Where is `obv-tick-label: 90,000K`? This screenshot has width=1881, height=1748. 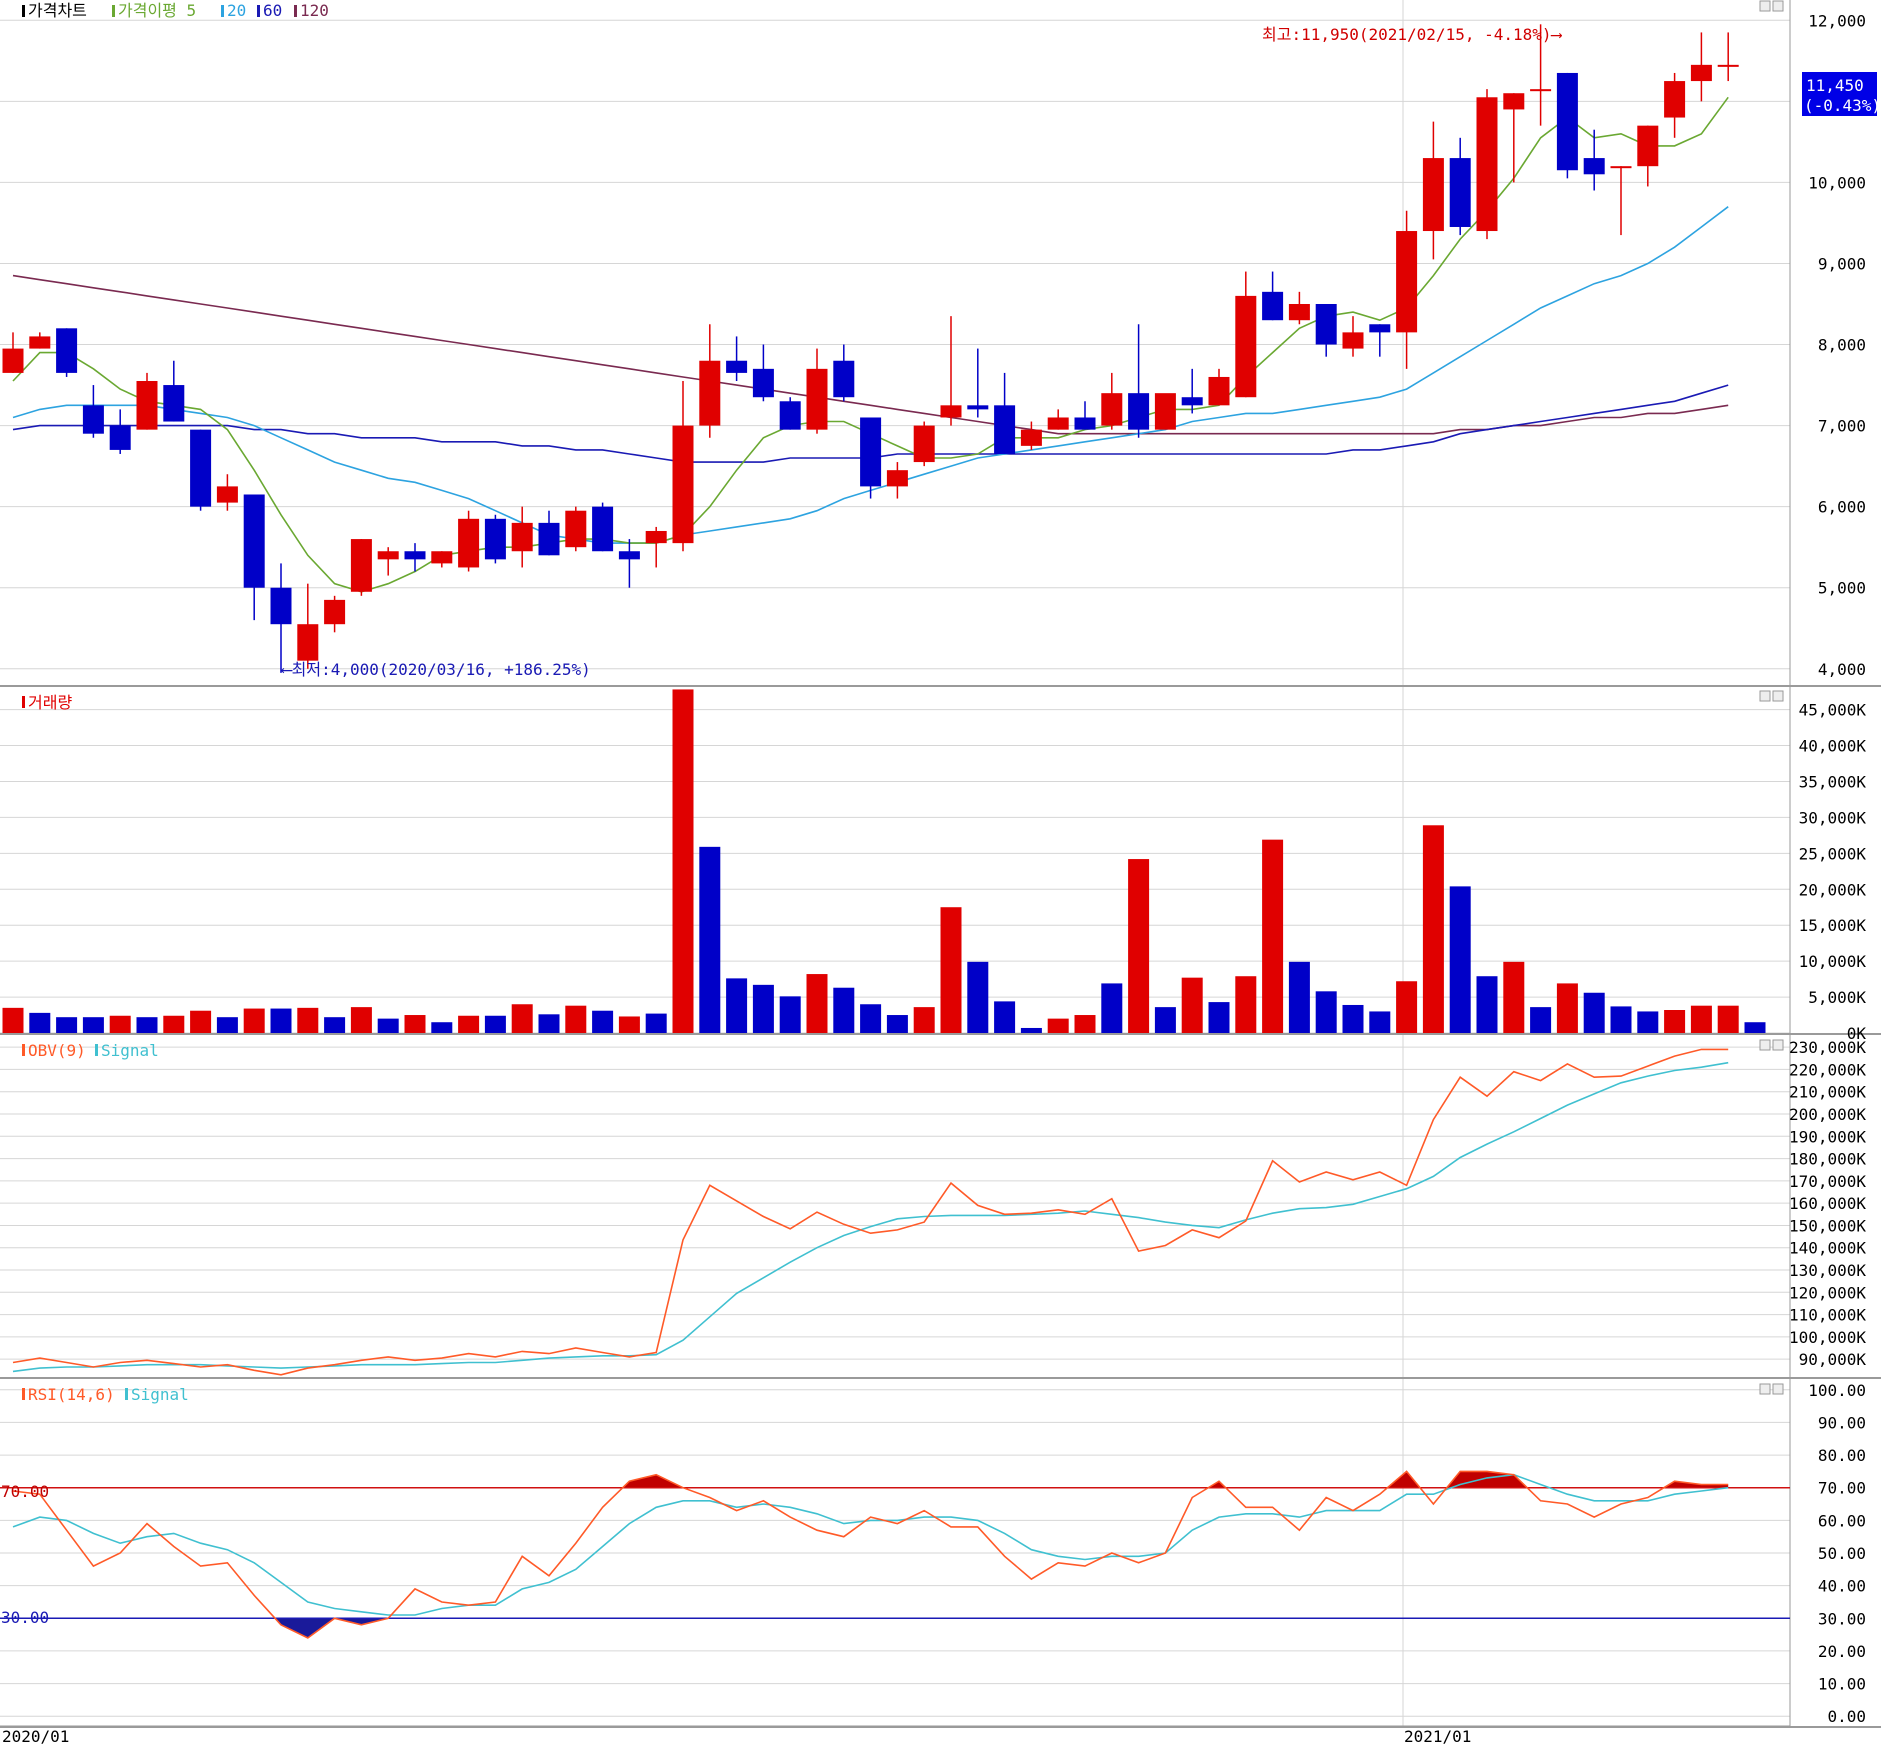 obv-tick-label: 90,000K is located at coordinates (1833, 1359).